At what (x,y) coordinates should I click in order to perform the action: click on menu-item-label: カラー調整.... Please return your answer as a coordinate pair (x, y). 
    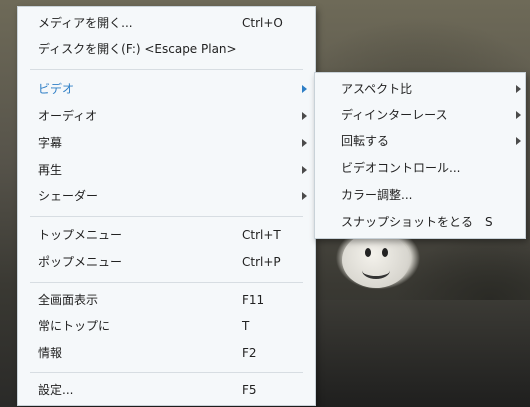
    Looking at the image, I should click on (377, 195).